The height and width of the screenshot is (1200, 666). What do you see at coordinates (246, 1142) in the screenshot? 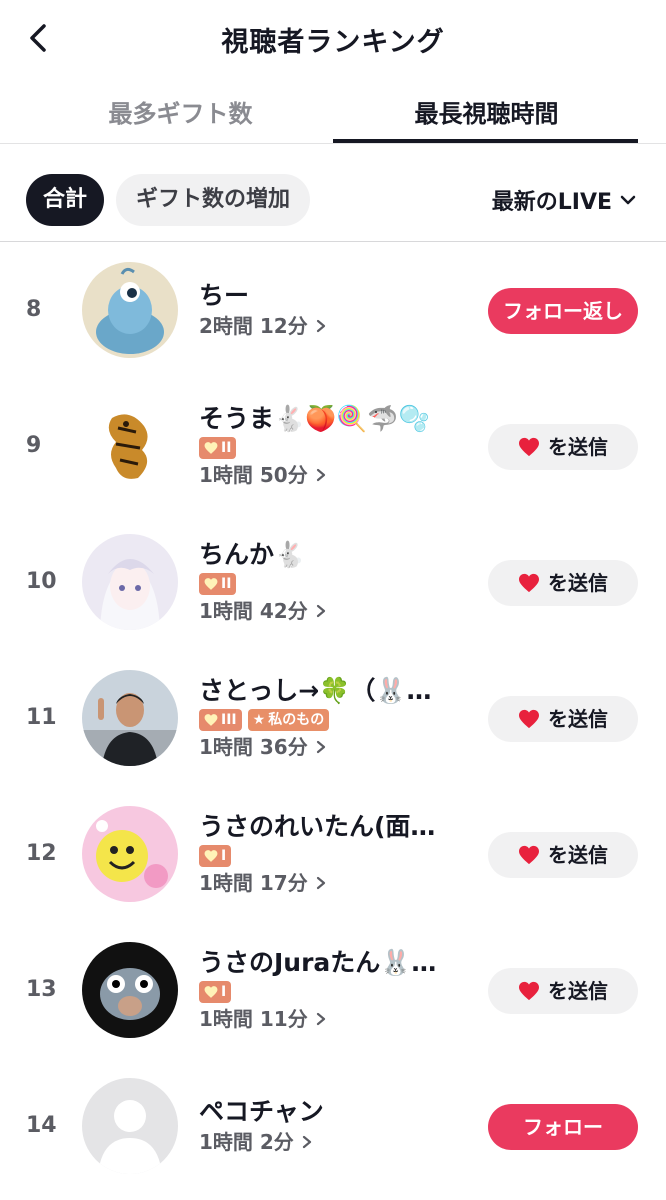
I see `duration-text: 1時間 2分` at bounding box center [246, 1142].